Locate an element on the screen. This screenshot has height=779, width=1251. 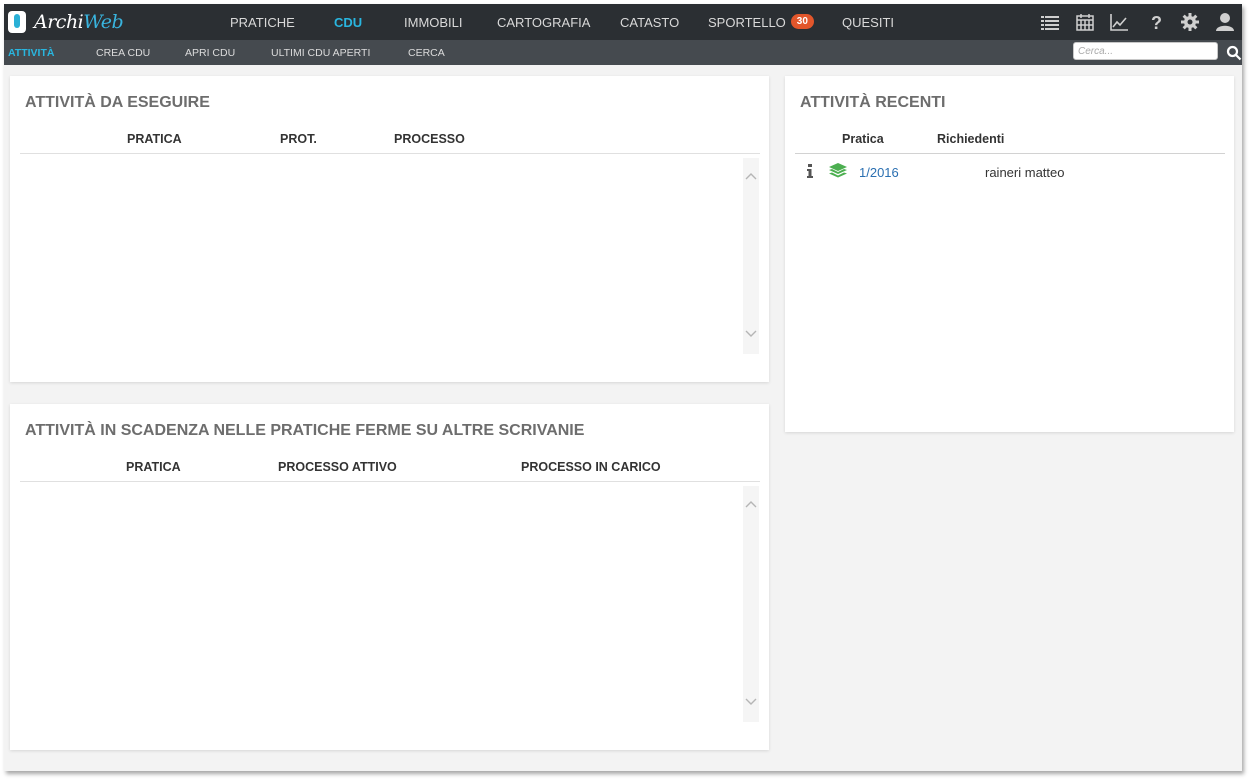
subnav-ultimi-cdu-aperti: ULTIMI CDU APERTI is located at coordinates (320, 52).